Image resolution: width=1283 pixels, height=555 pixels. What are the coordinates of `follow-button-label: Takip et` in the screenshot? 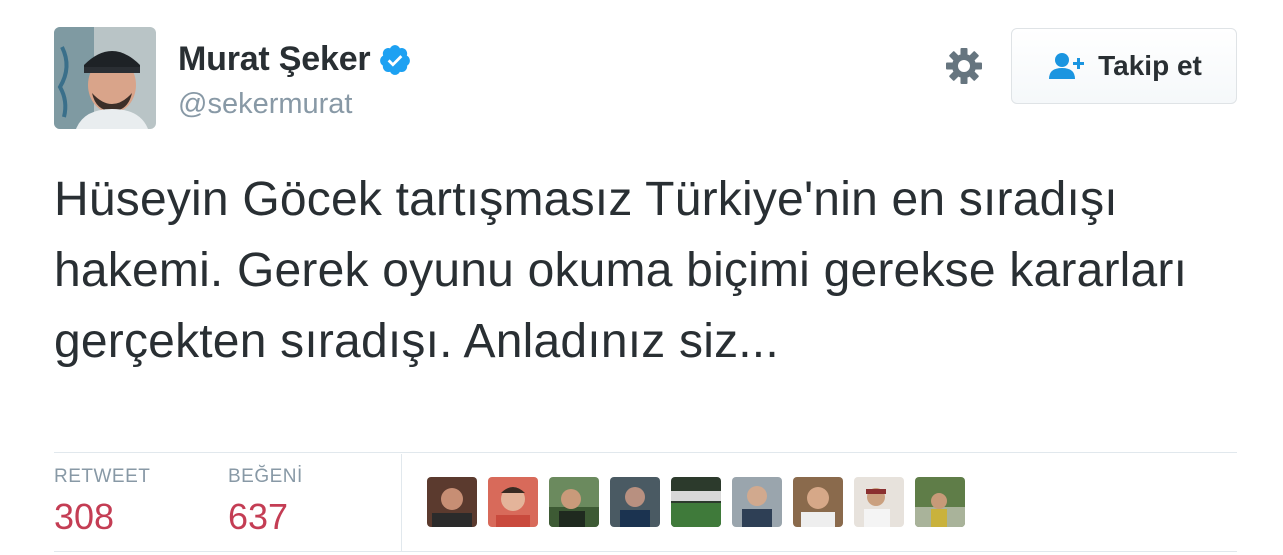 It's located at (1150, 65).